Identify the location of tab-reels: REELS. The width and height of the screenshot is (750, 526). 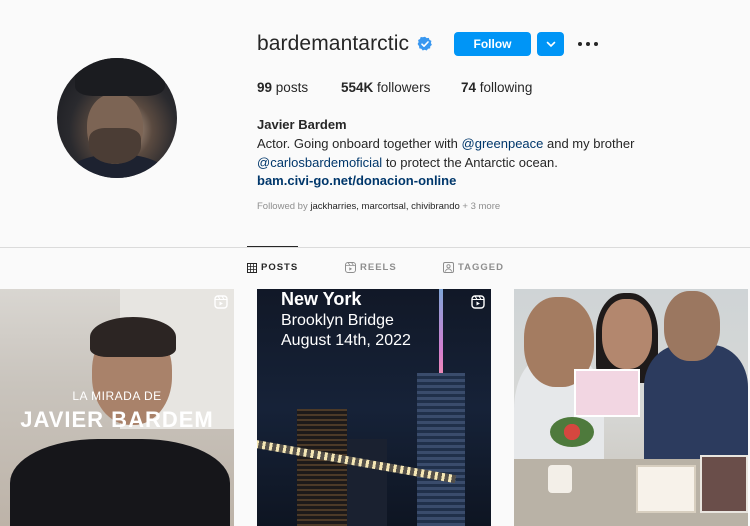
(371, 267).